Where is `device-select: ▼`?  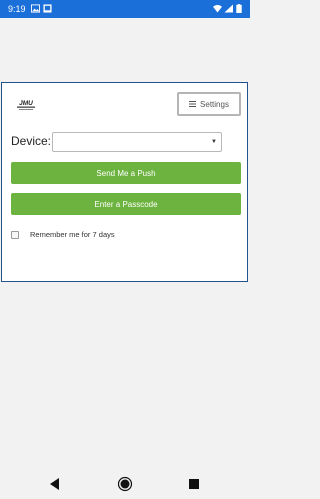
device-select: ▼ is located at coordinates (137, 142).